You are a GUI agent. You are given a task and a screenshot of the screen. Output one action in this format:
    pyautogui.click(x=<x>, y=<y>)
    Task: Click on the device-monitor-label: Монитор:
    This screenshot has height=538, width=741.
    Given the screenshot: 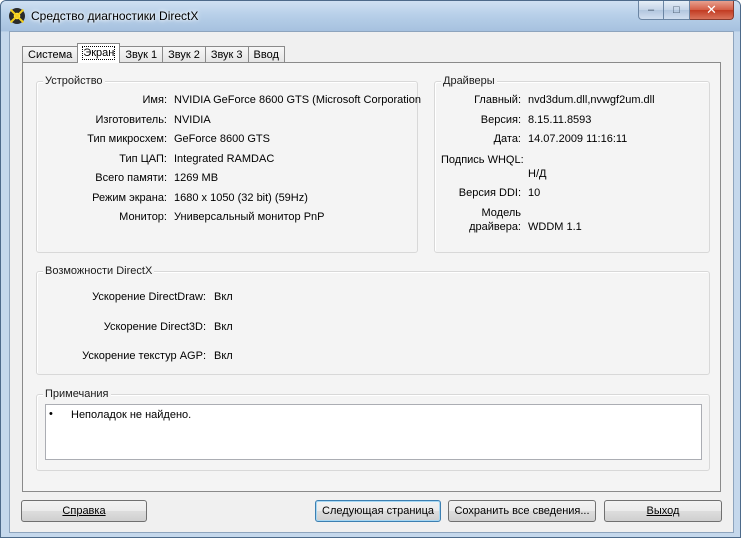 What is the action you would take?
    pyautogui.click(x=143, y=217)
    